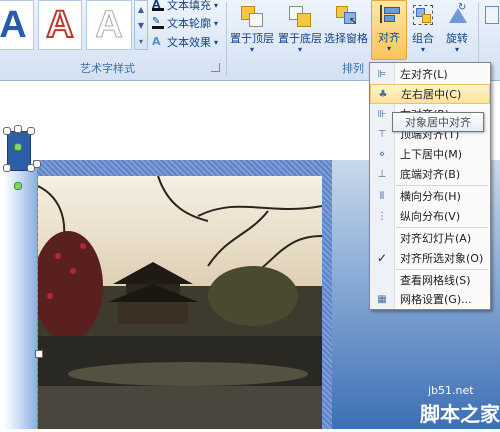 The height and width of the screenshot is (432, 500). I want to click on text-effects-label: 文本效果, so click(189, 42).